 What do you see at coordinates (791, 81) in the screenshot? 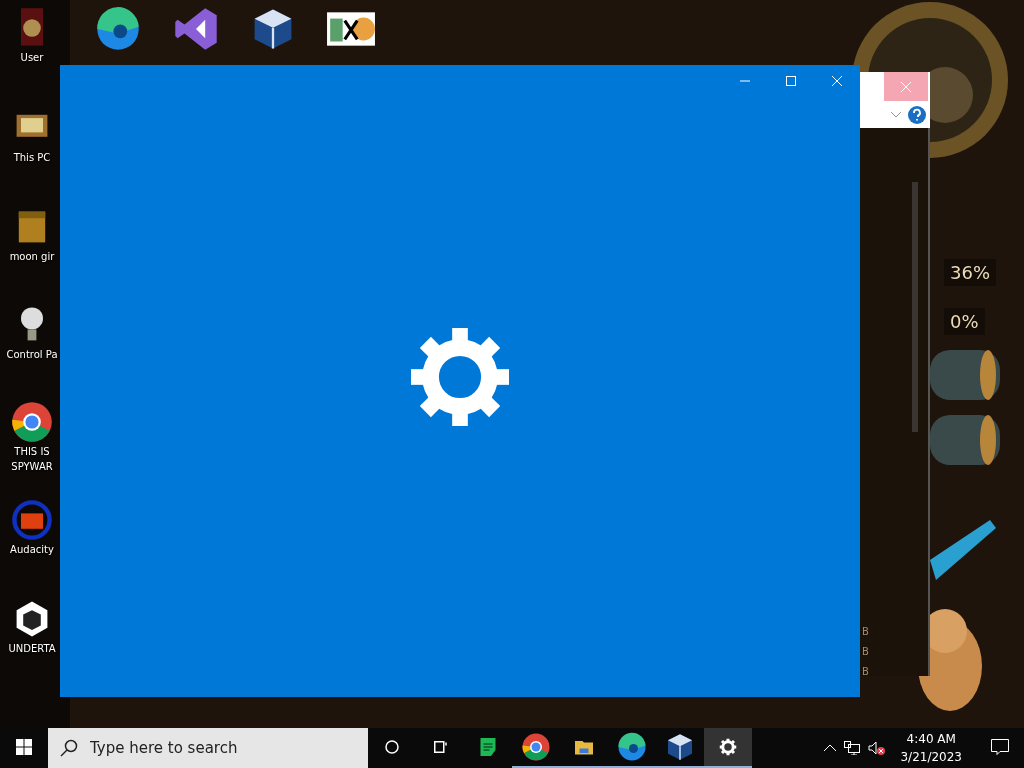
I see `maximize-icon` at bounding box center [791, 81].